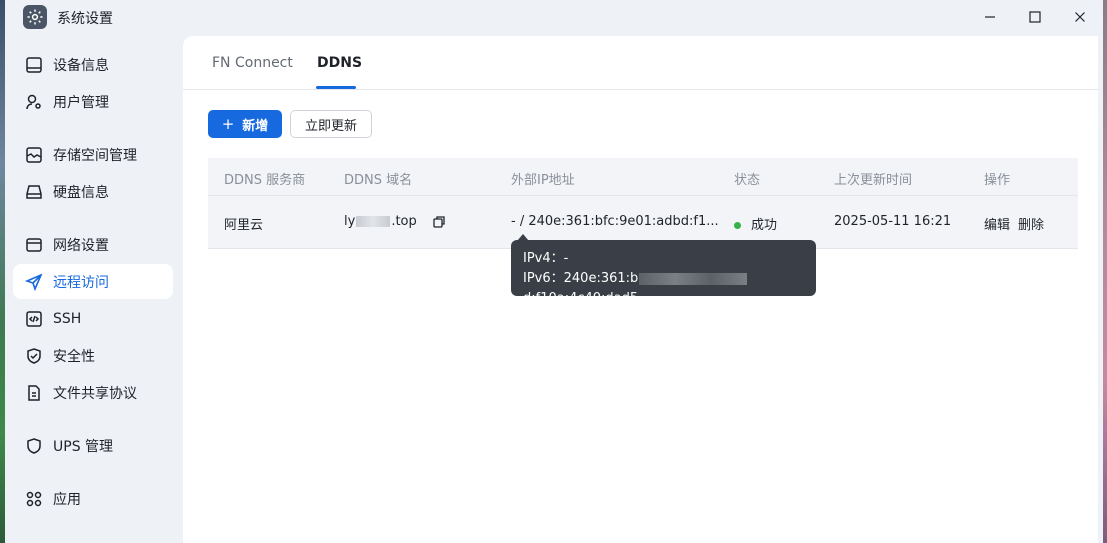 This screenshot has height=543, width=1107. I want to click on sidebar-item-user-management: 用户管理, so click(93, 101).